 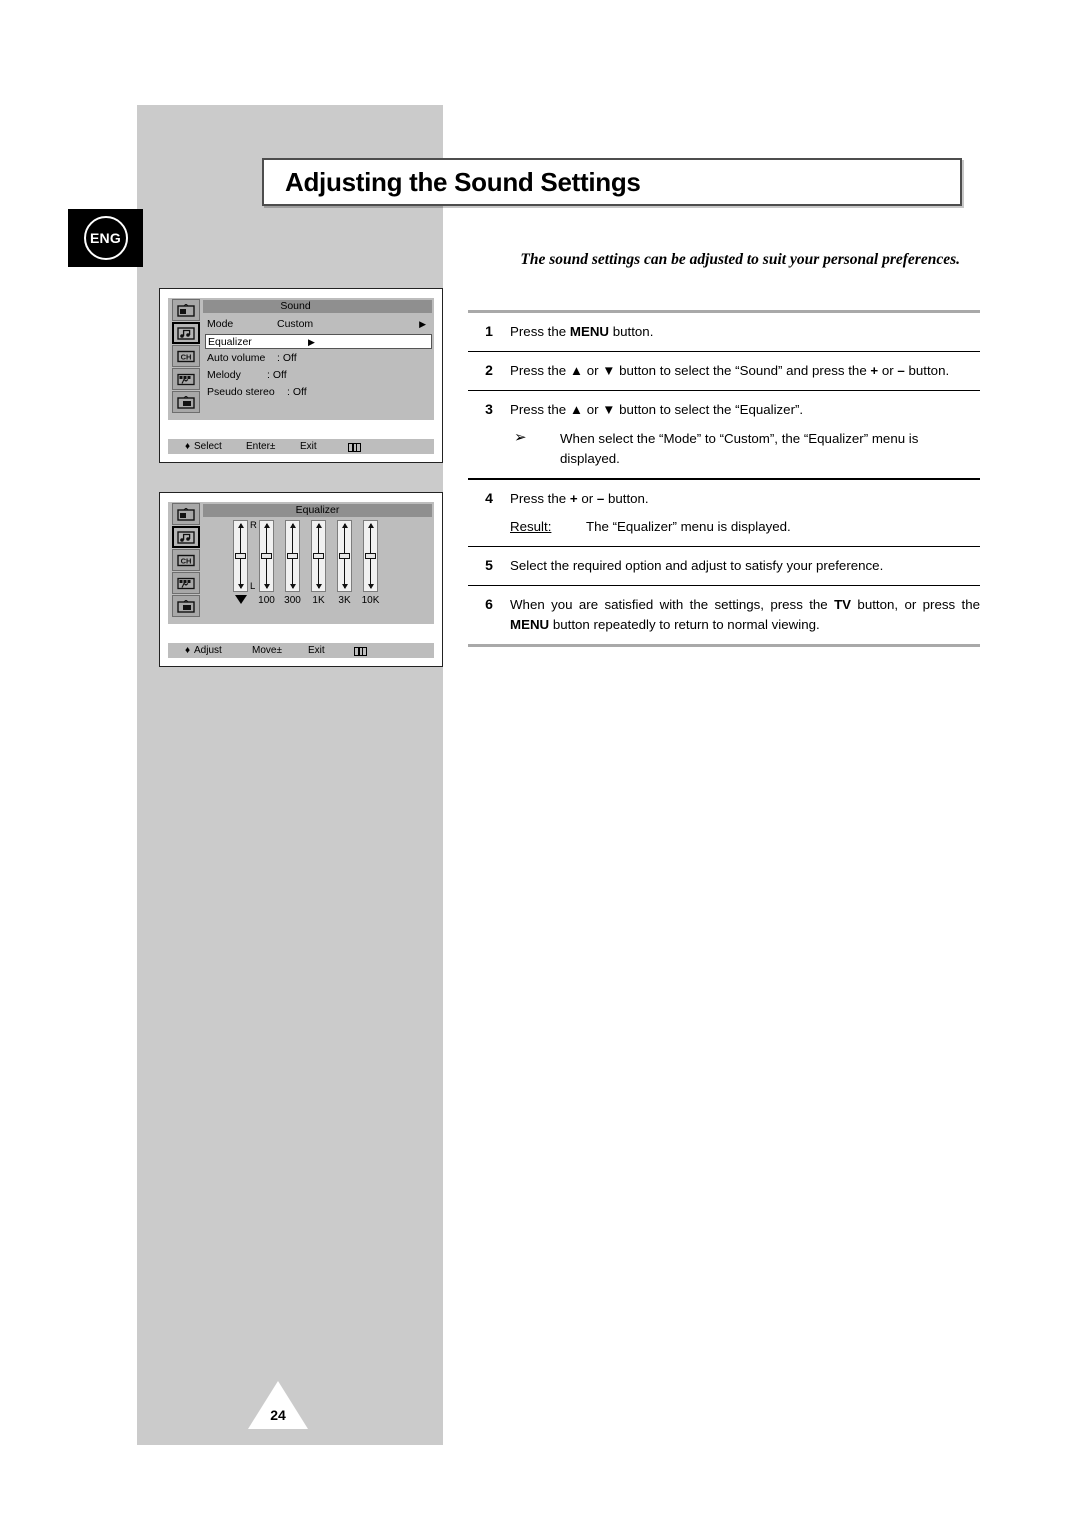 What do you see at coordinates (344, 600) in the screenshot?
I see `equalizer-band-label: 3K` at bounding box center [344, 600].